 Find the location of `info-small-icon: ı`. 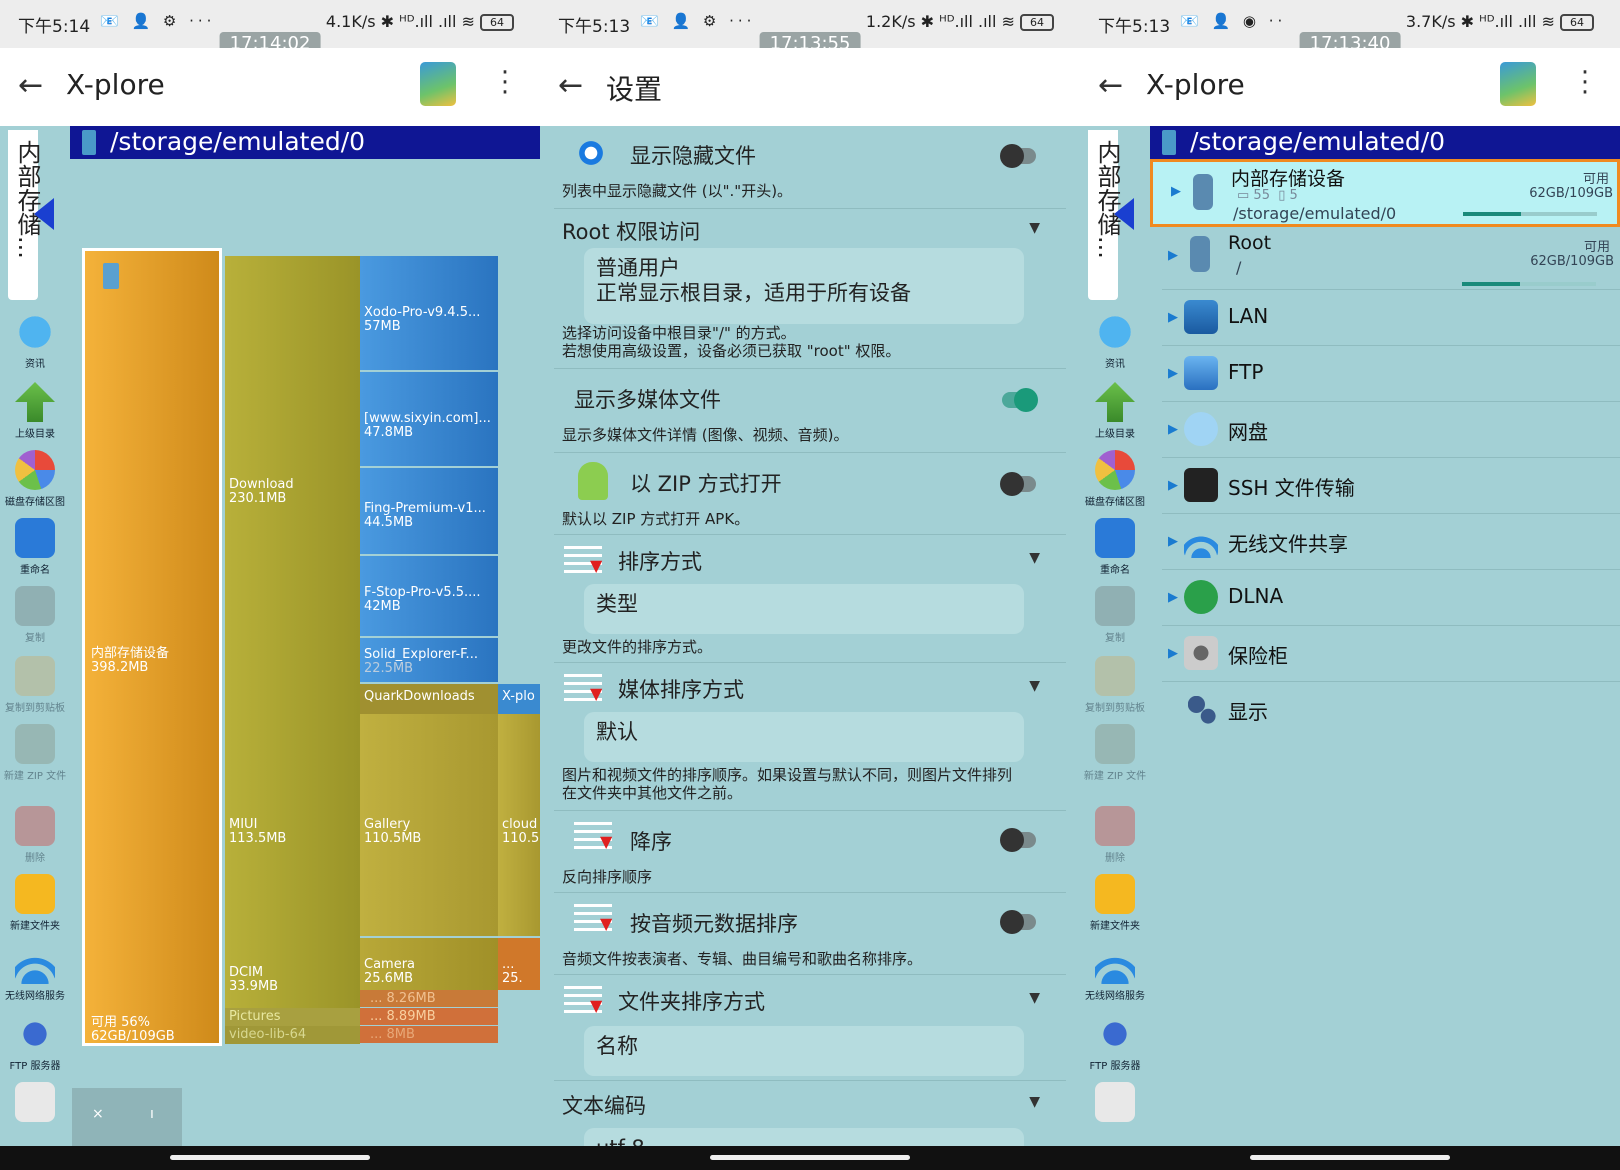

info-small-icon: ı is located at coordinates (152, 1114).